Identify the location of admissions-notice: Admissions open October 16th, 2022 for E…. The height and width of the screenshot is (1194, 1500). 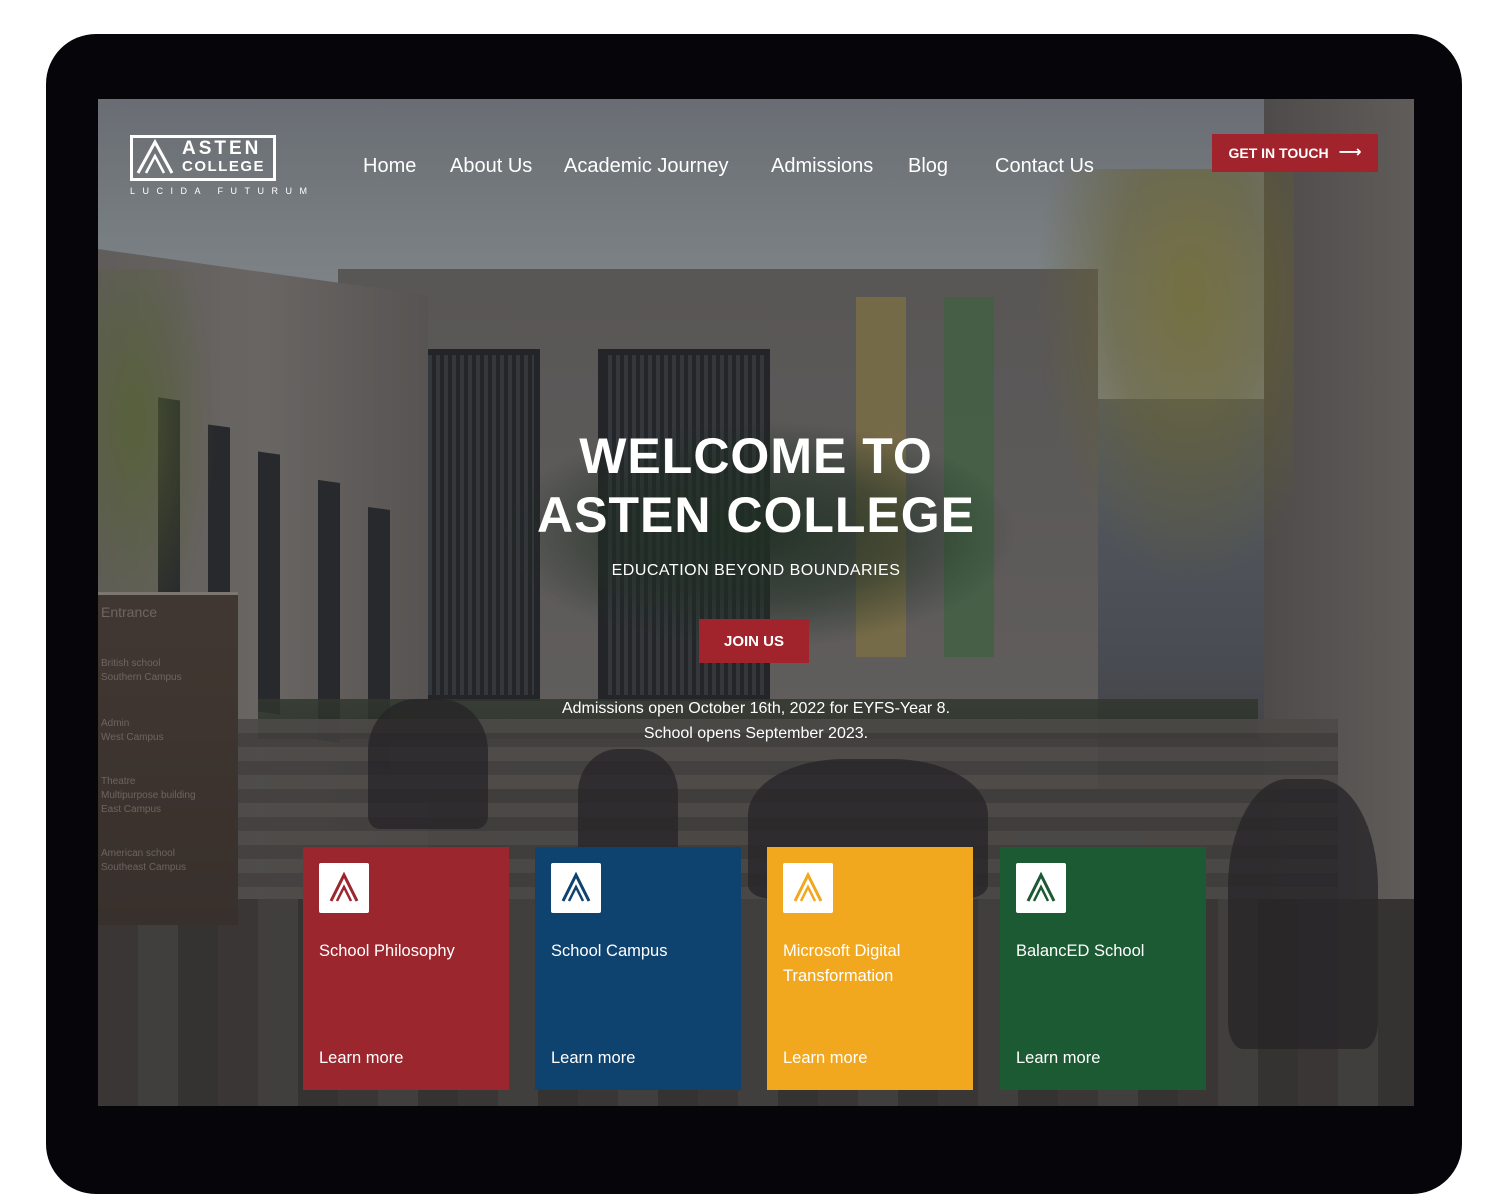
(756, 708).